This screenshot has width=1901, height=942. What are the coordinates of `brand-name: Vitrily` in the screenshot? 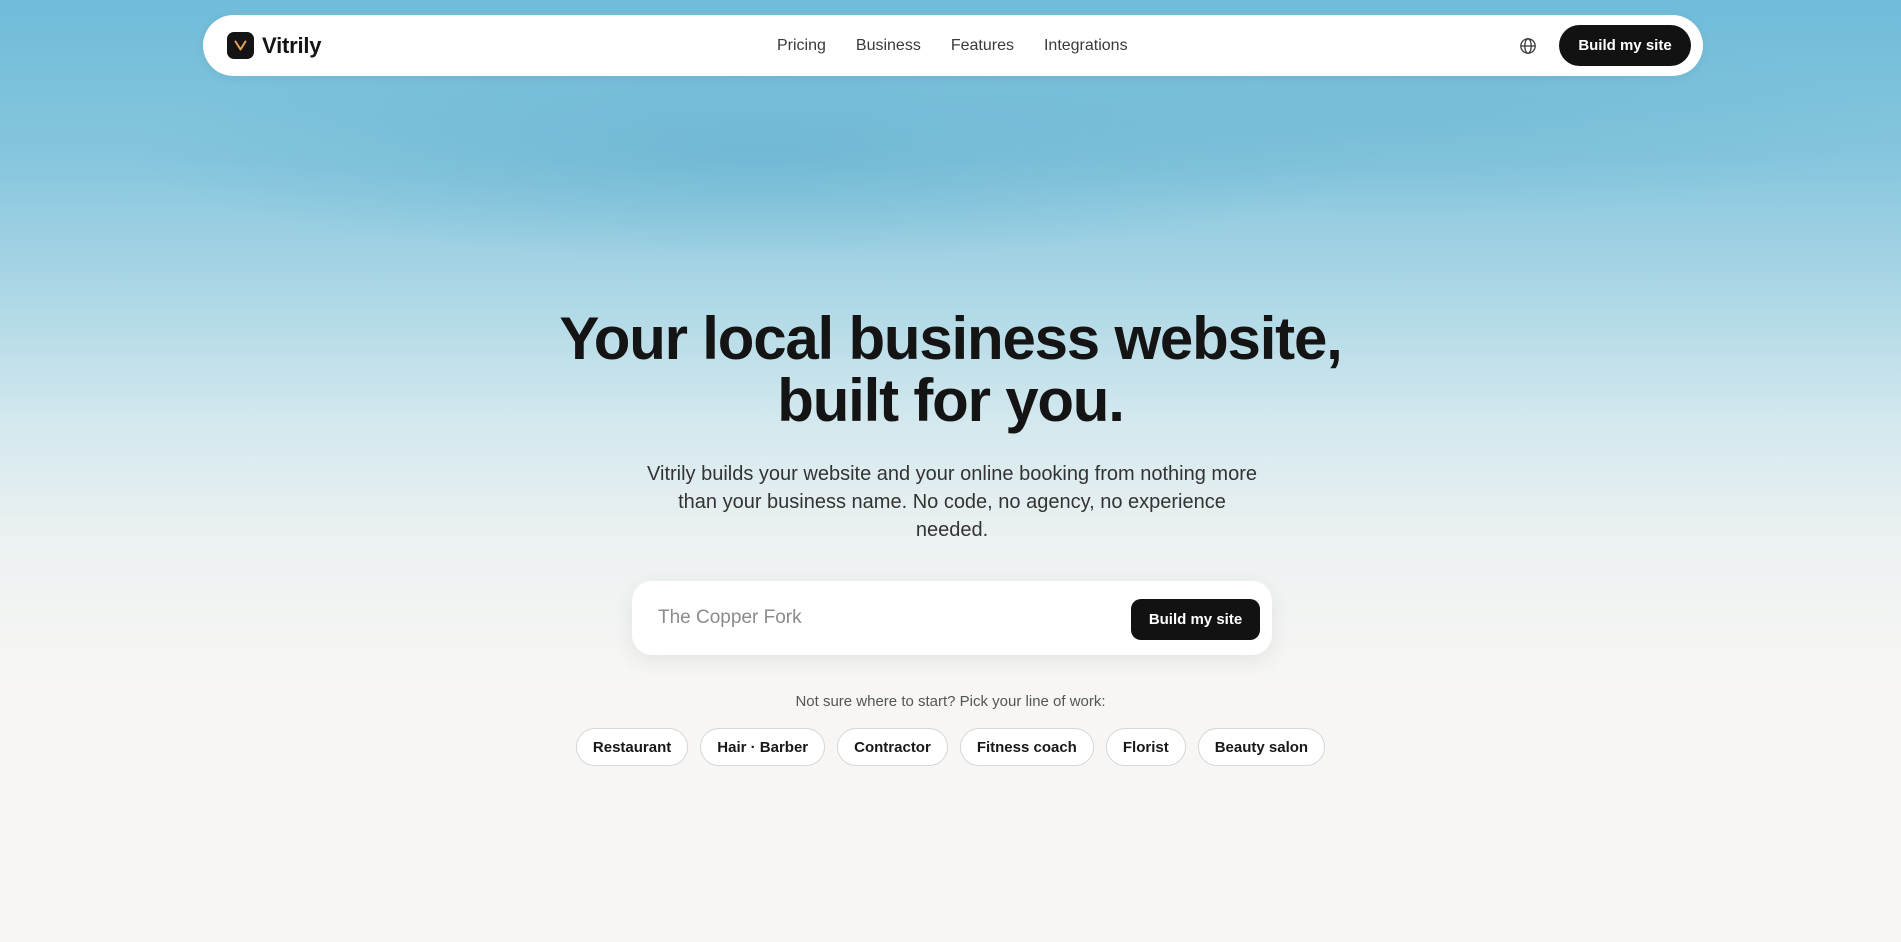 It's located at (292, 45).